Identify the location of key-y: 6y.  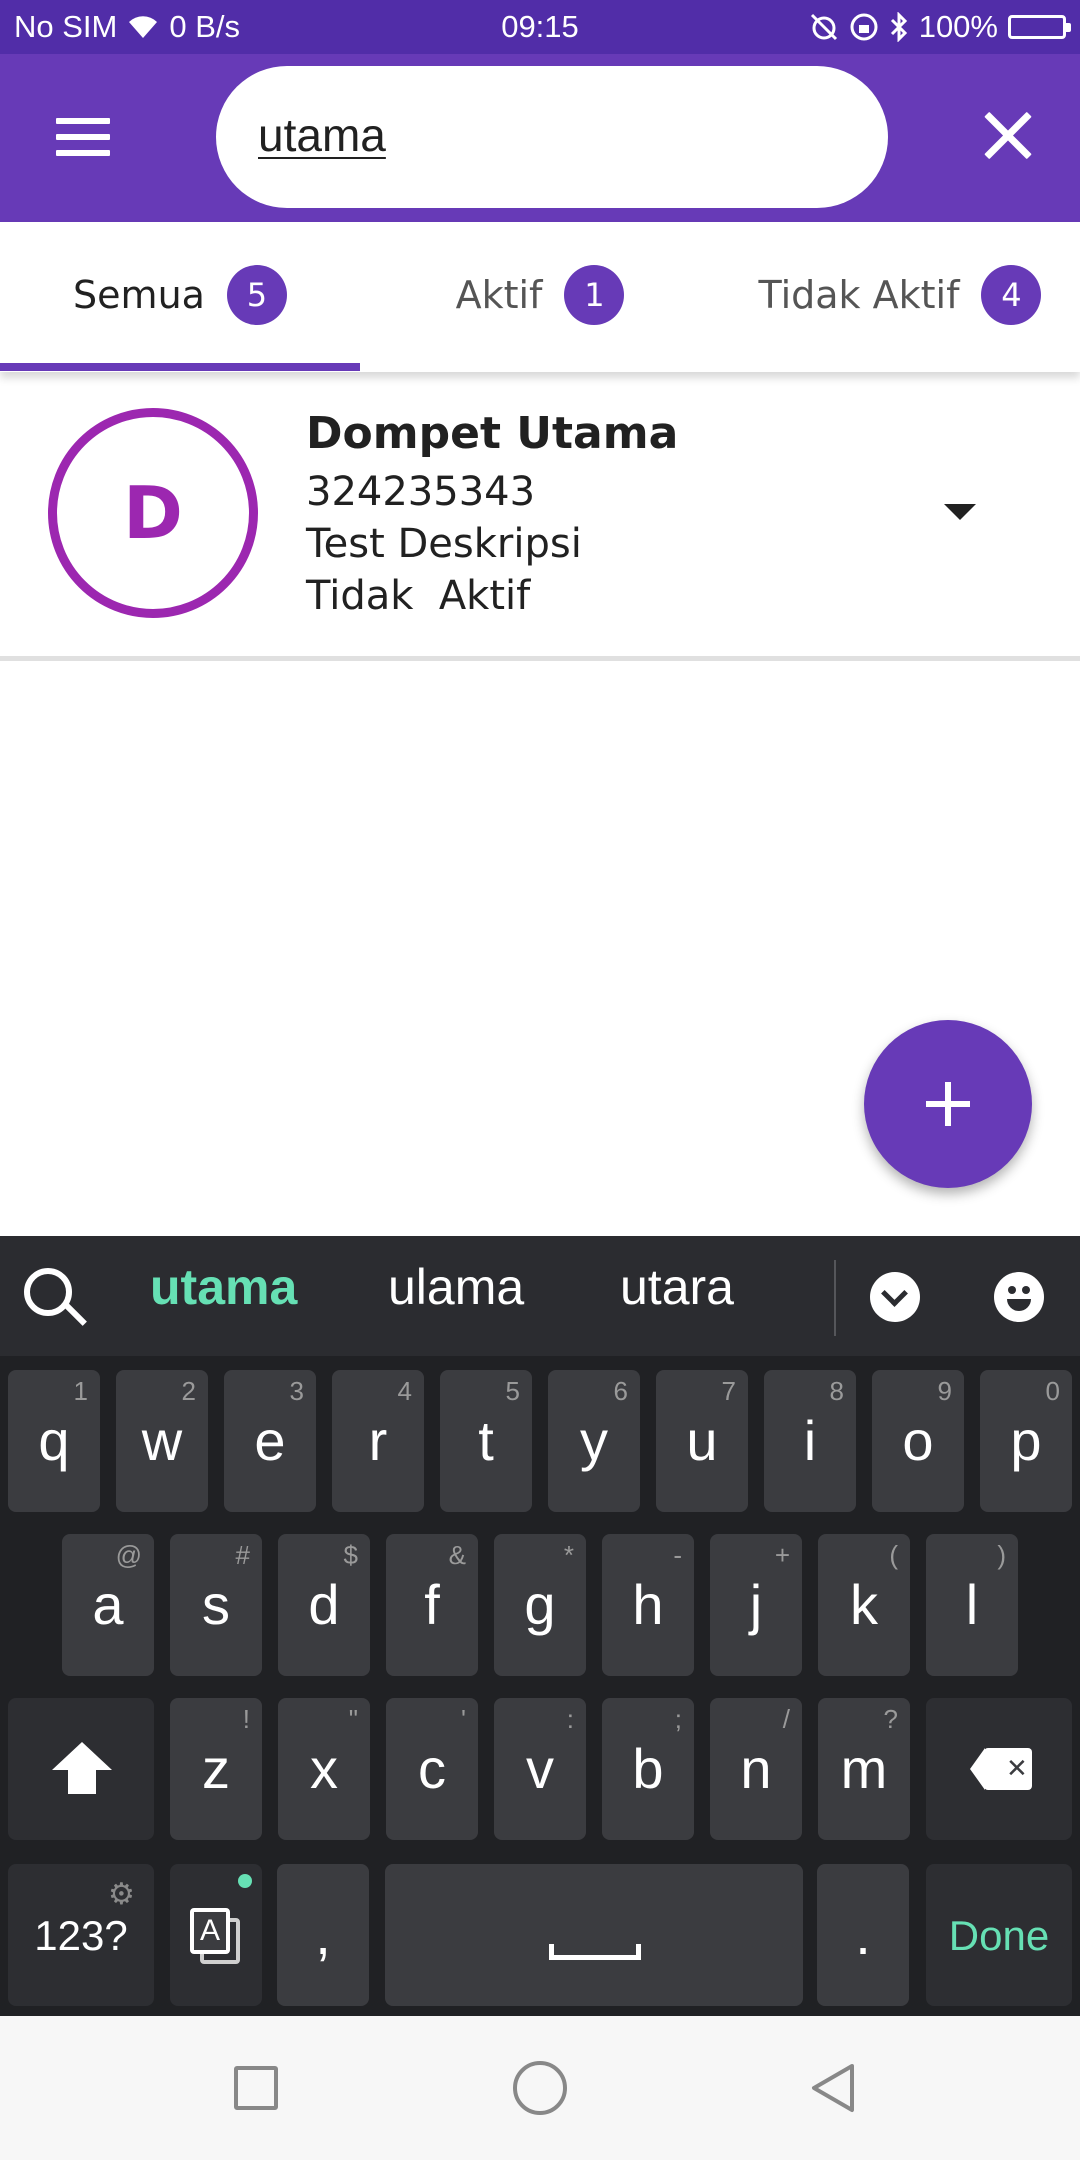
(594, 1441).